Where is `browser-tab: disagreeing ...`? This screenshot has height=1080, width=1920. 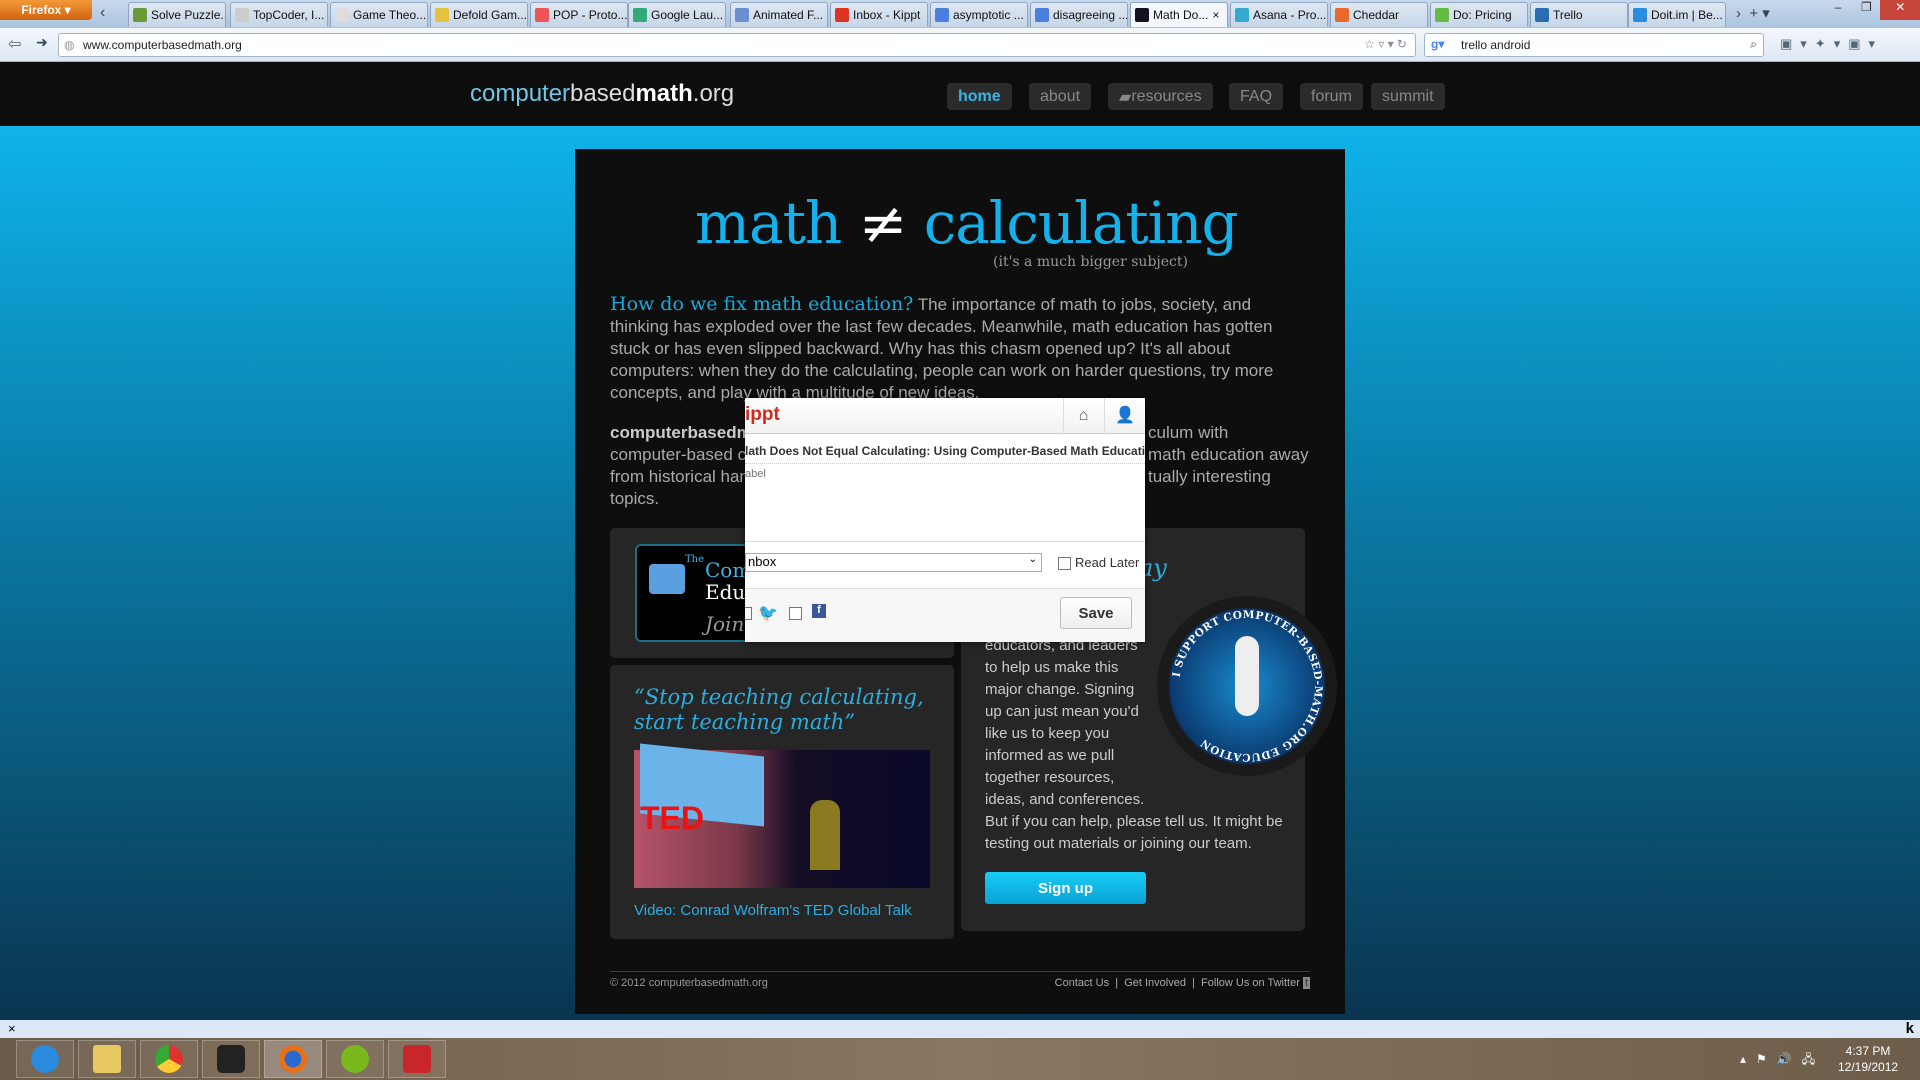
browser-tab: disagreeing ... is located at coordinates (1079, 14).